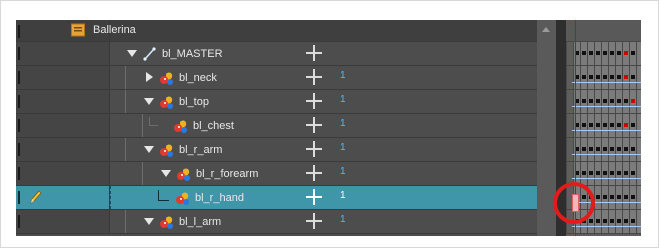 The width and height of the screenshot is (659, 248). Describe the element at coordinates (546, 29) in the screenshot. I see `scroll-up-arrow-icon` at that location.